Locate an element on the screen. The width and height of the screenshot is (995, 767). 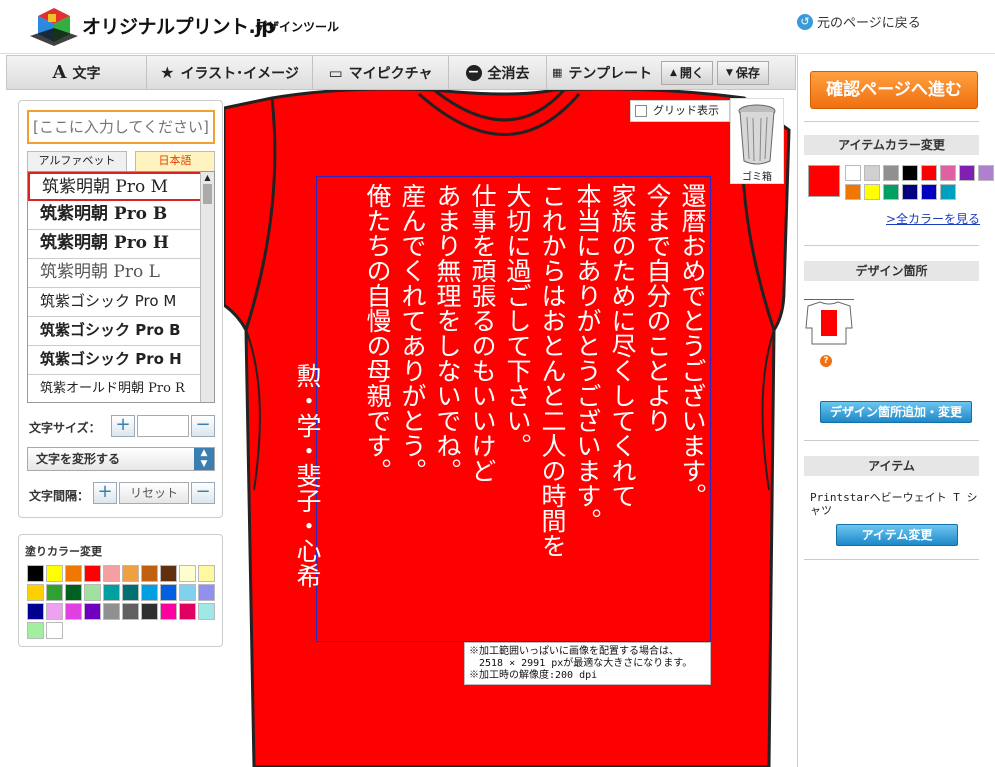
tab-clear: − 全消去 is located at coordinates (498, 72).